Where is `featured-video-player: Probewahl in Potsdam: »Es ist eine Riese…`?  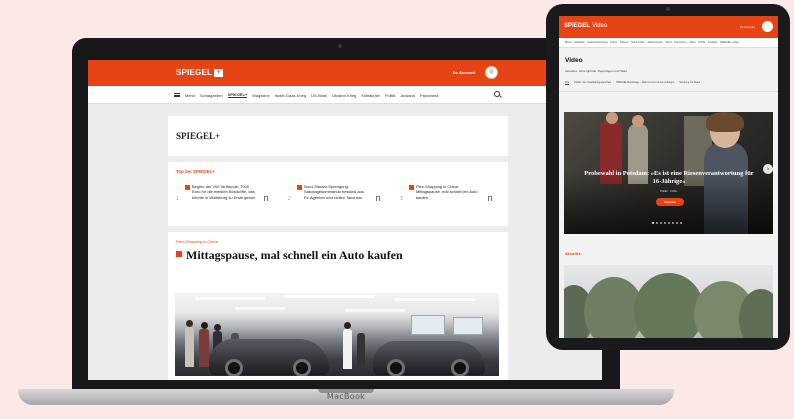
featured-video-player: Probewahl in Potsdam: »Es ist eine Riese… is located at coordinates (668, 173).